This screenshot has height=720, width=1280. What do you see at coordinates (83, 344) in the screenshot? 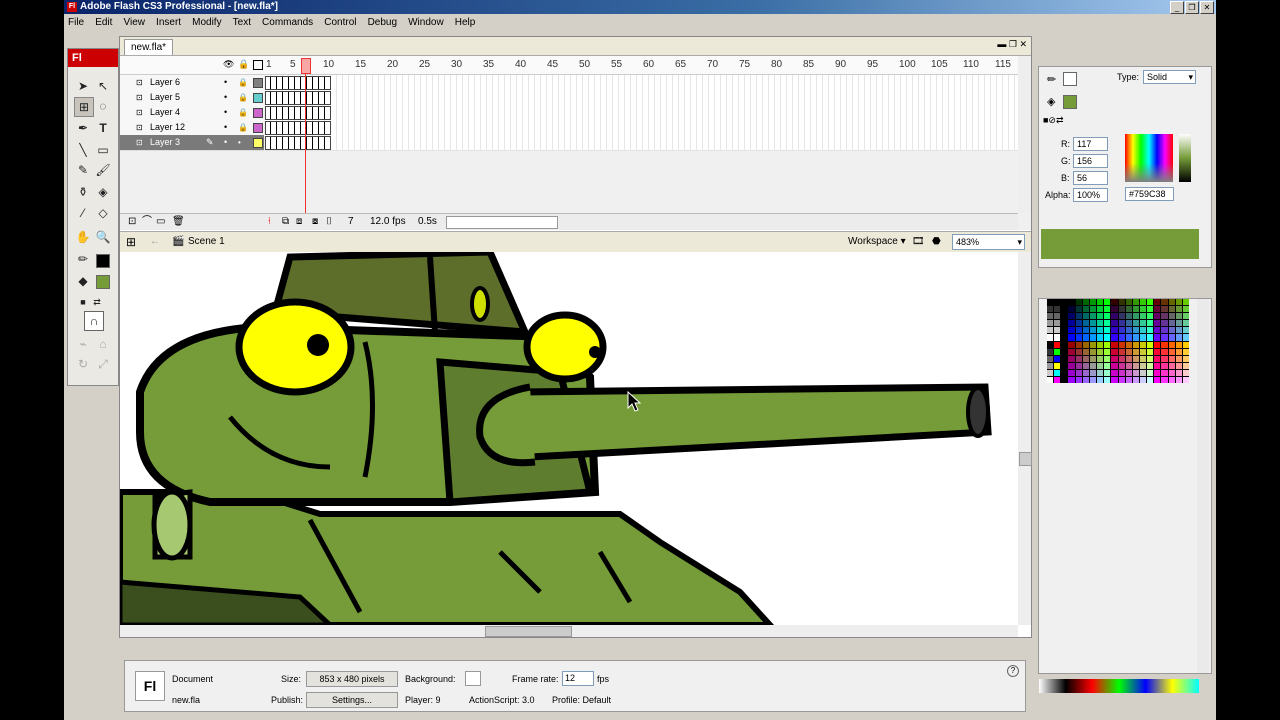
I see `smooth-option-icon: ⌁` at bounding box center [83, 344].